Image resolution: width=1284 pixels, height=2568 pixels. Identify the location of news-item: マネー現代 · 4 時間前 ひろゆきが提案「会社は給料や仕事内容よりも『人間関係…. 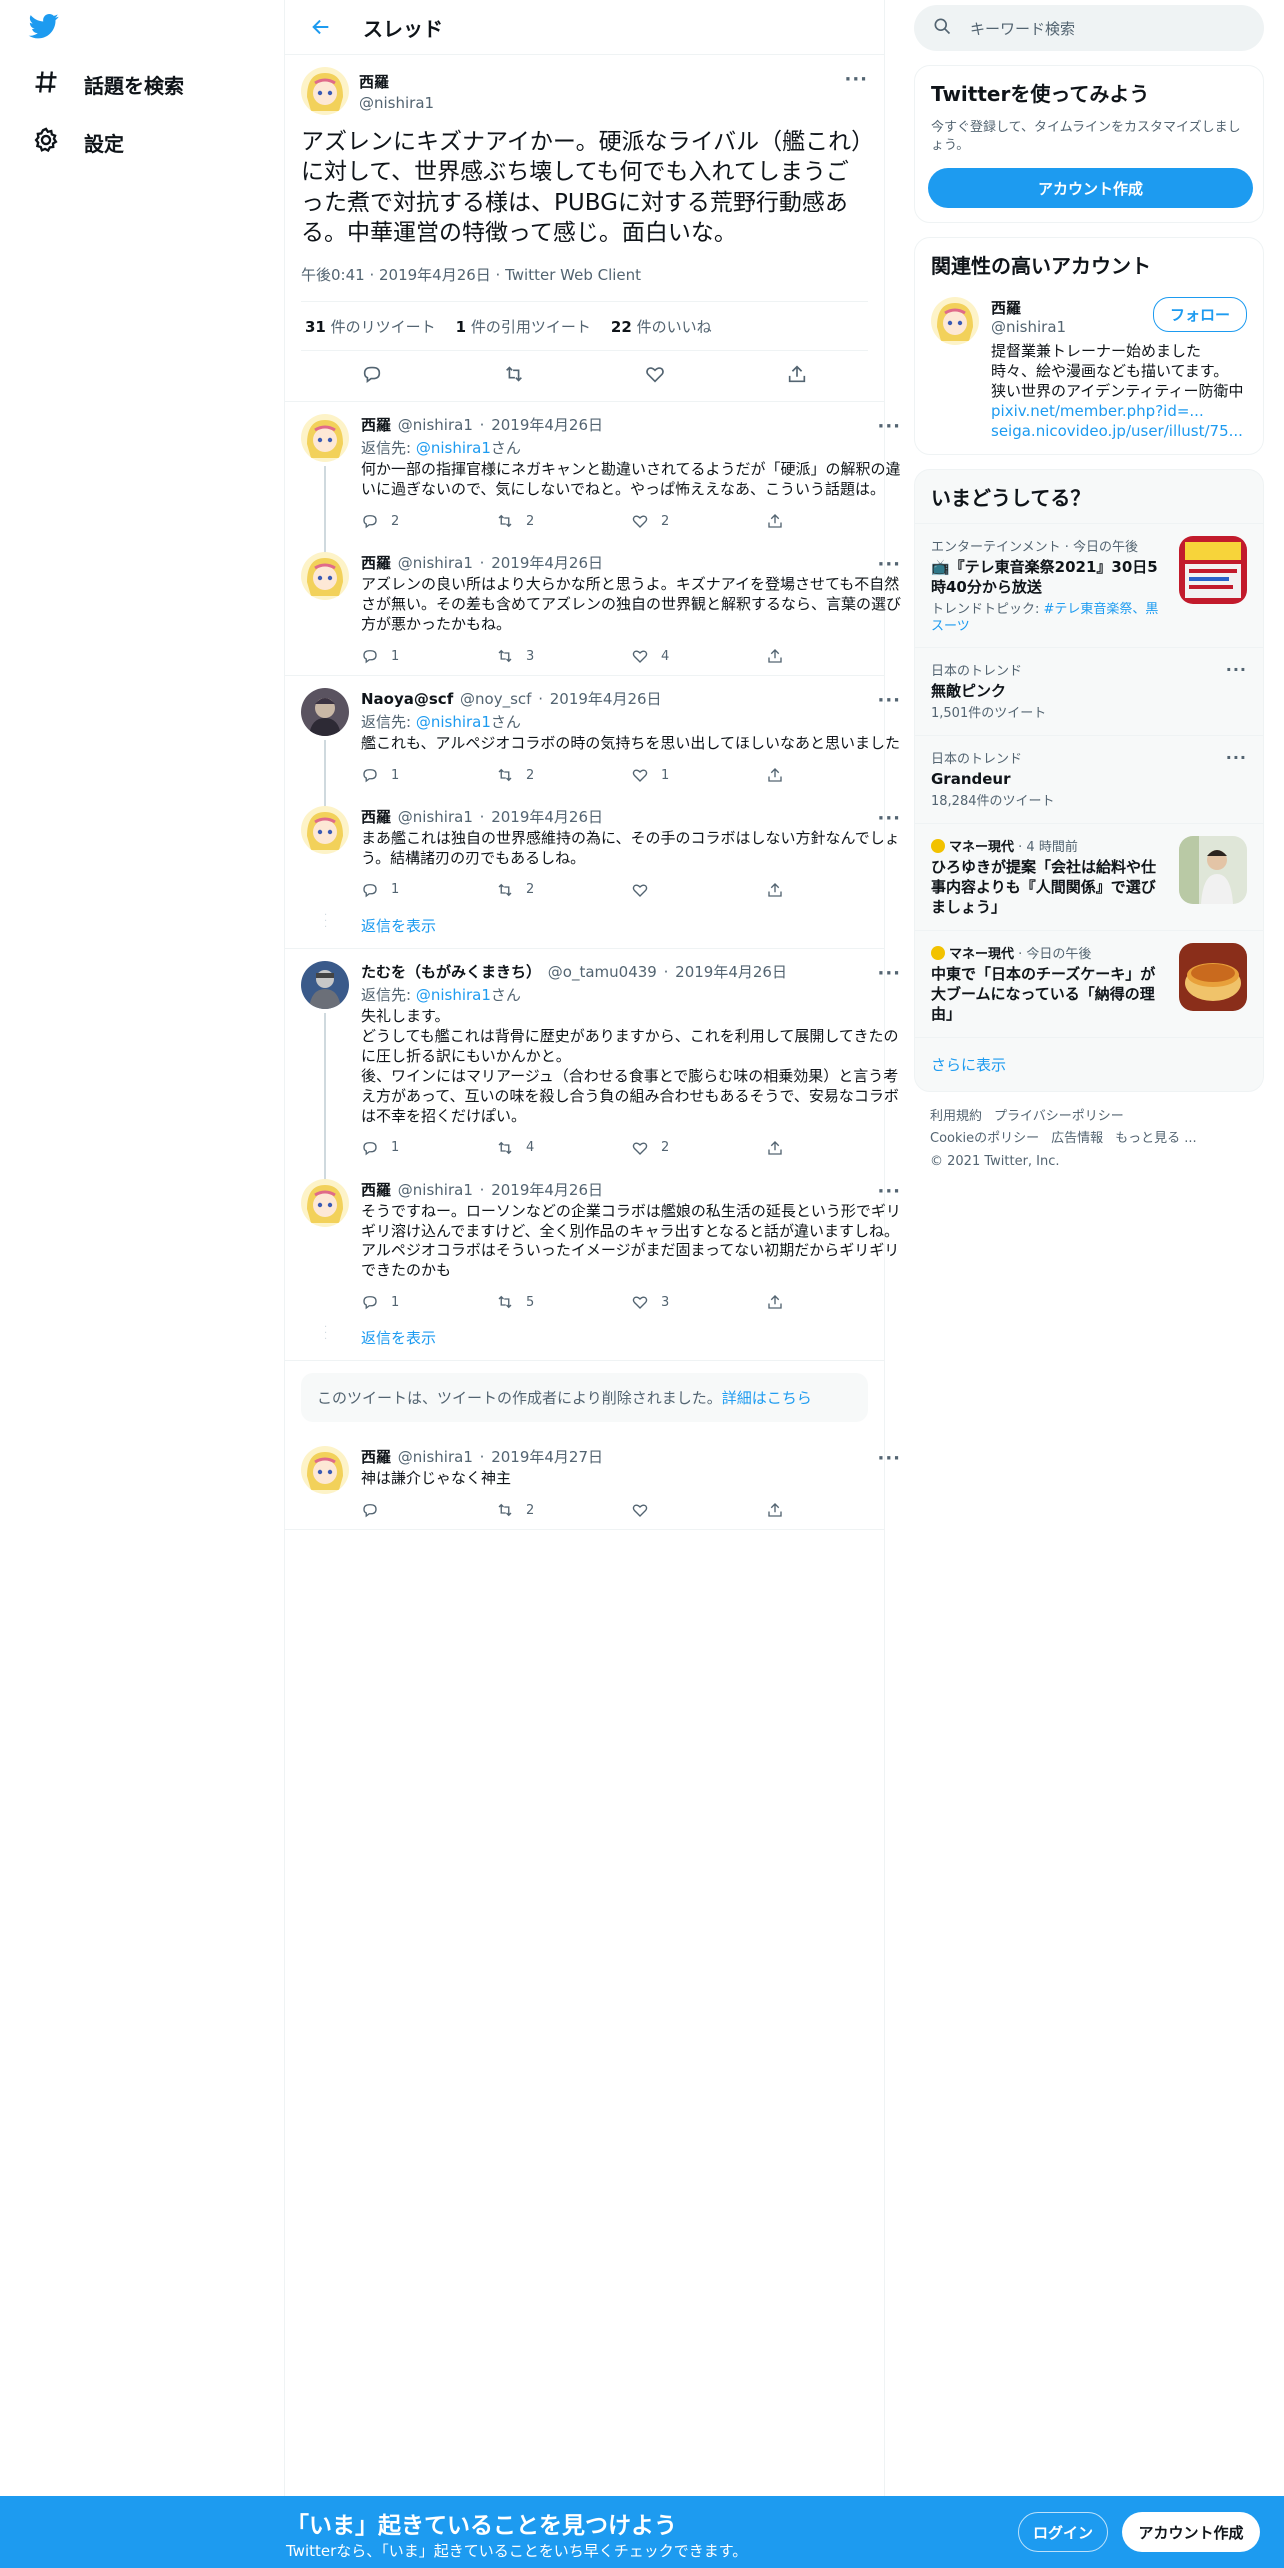
(1089, 876).